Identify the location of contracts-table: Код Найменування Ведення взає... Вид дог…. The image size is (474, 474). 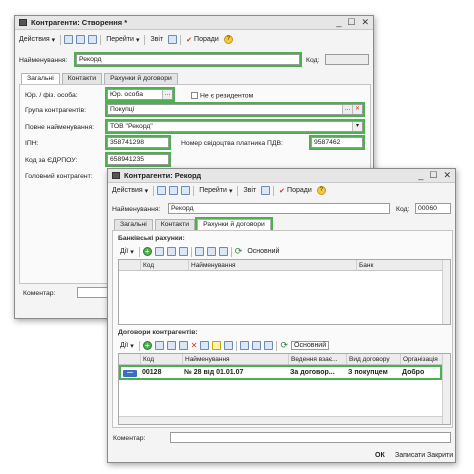
(284, 389).